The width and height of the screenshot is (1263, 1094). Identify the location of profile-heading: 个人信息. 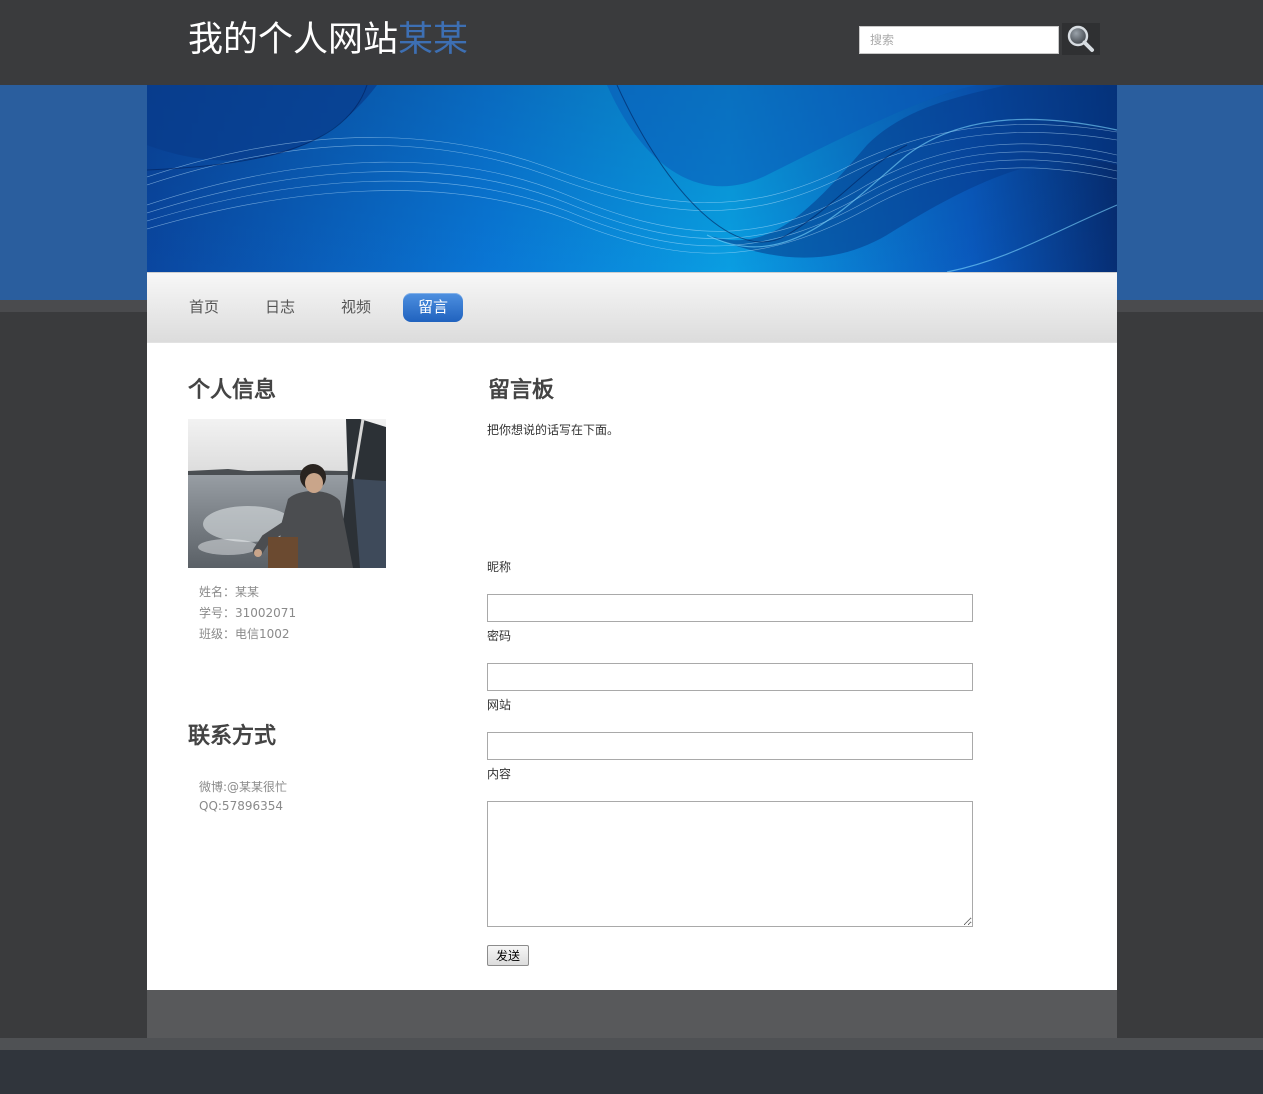
(232, 390).